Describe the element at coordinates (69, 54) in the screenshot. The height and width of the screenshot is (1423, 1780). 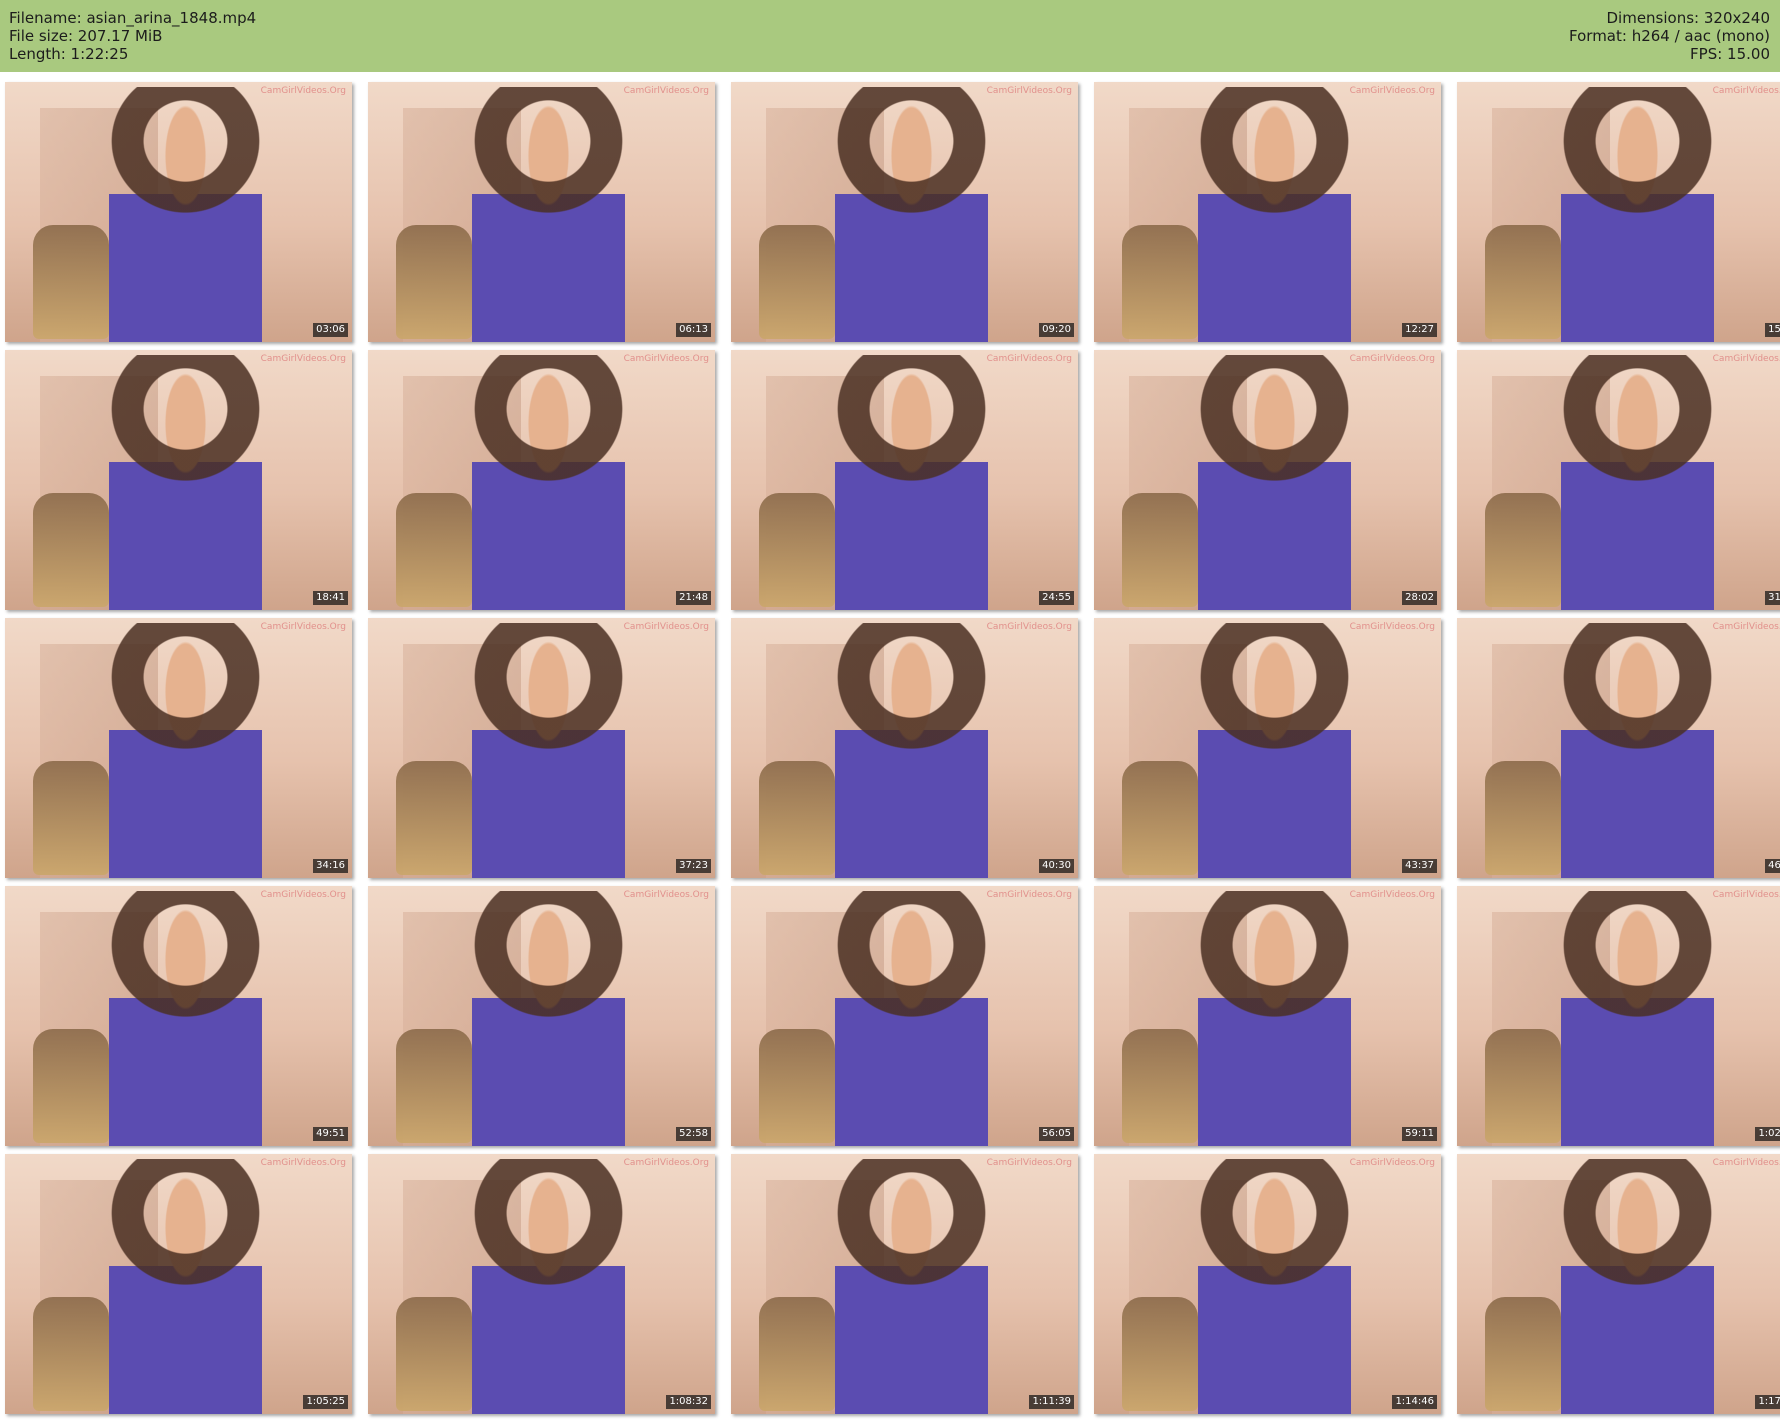
I see `length-text: Length: 1:22:25` at that location.